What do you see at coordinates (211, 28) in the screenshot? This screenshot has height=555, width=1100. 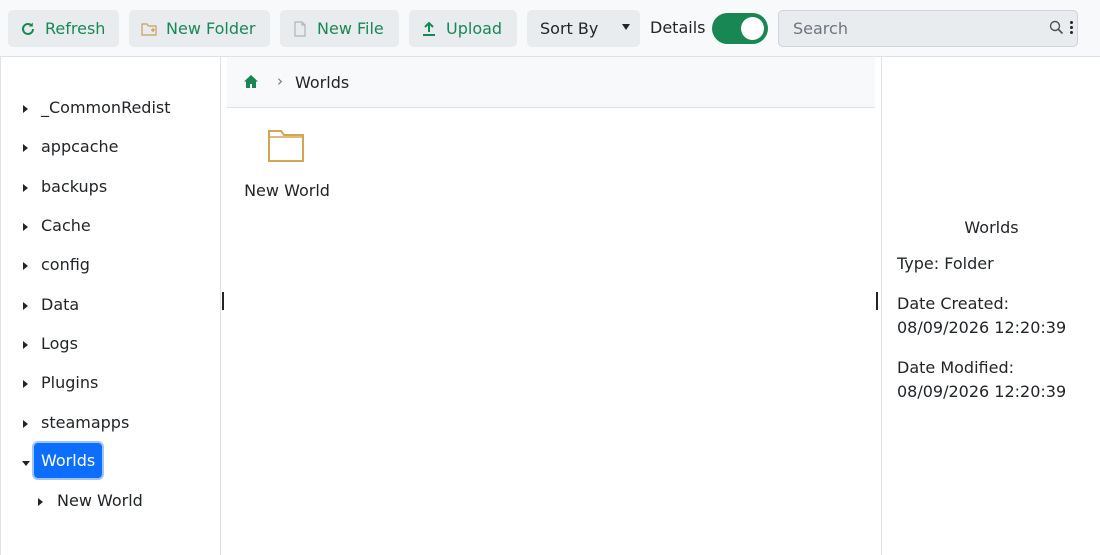 I see `new-folder-label: New Folder` at bounding box center [211, 28].